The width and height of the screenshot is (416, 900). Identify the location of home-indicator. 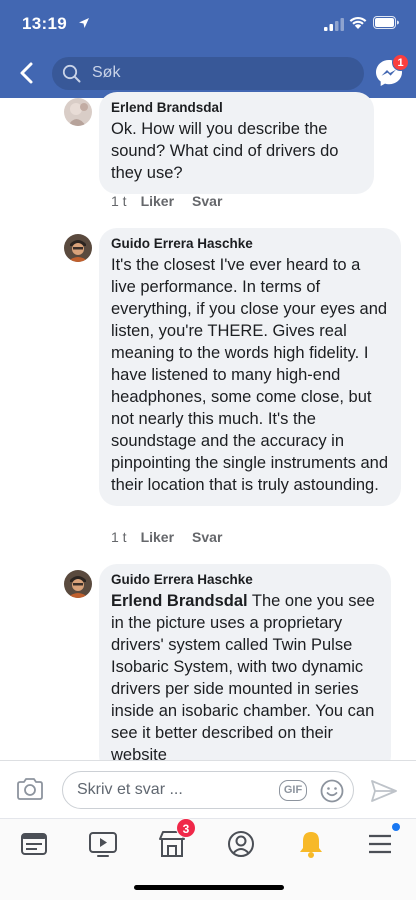
(209, 887).